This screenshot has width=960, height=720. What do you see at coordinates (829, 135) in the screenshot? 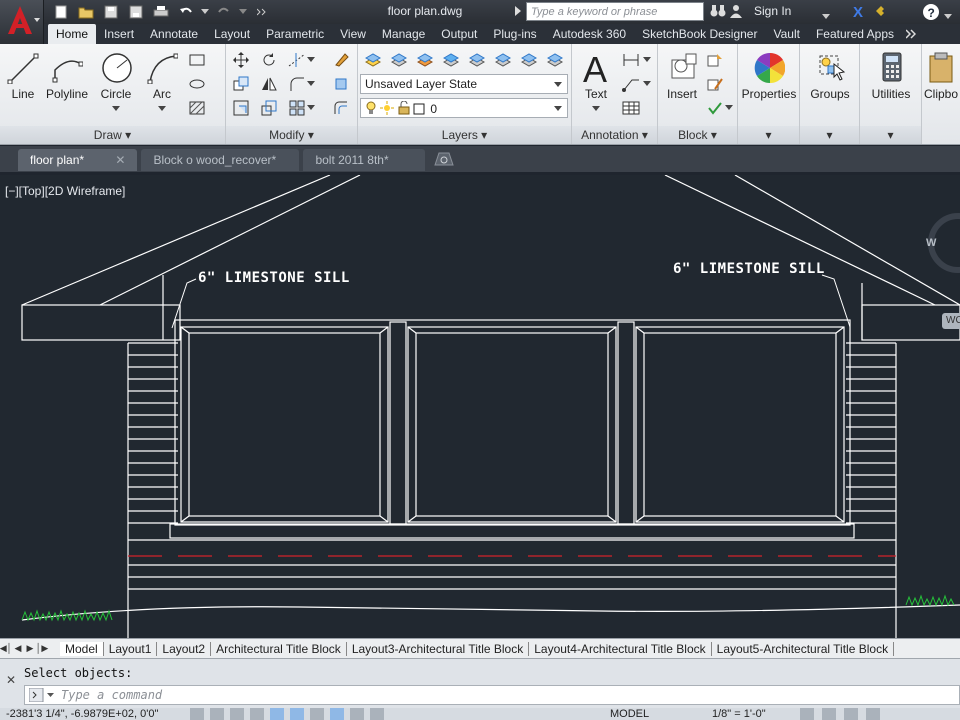
I see `groups-panel-expand: ▾` at bounding box center [829, 135].